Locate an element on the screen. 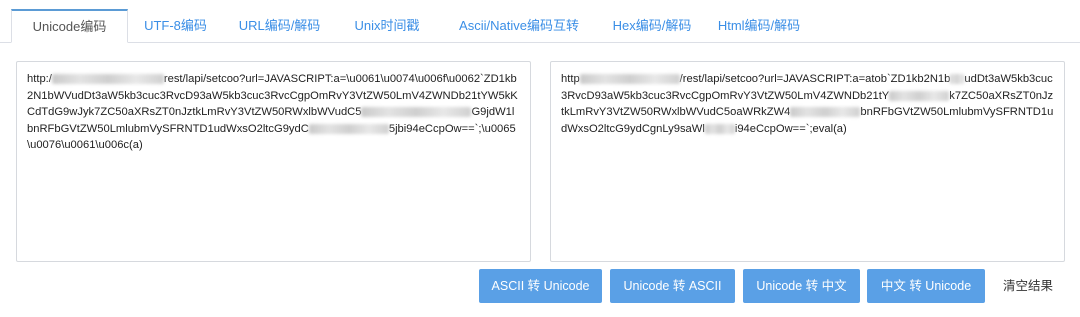  tab-ascii-native: Ascii/Native编码互转 is located at coordinates (519, 26).